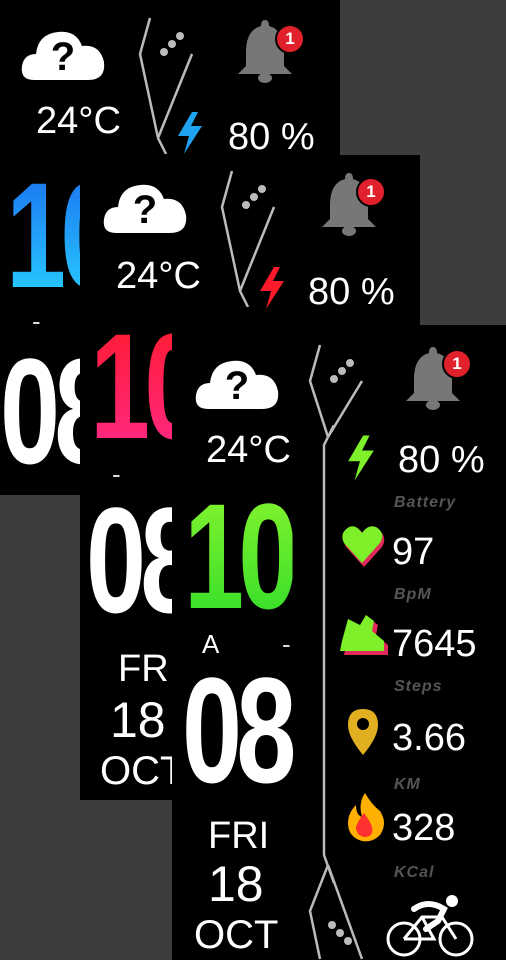 This screenshot has width=506, height=960. I want to click on distance-value: 3.66, so click(429, 738).